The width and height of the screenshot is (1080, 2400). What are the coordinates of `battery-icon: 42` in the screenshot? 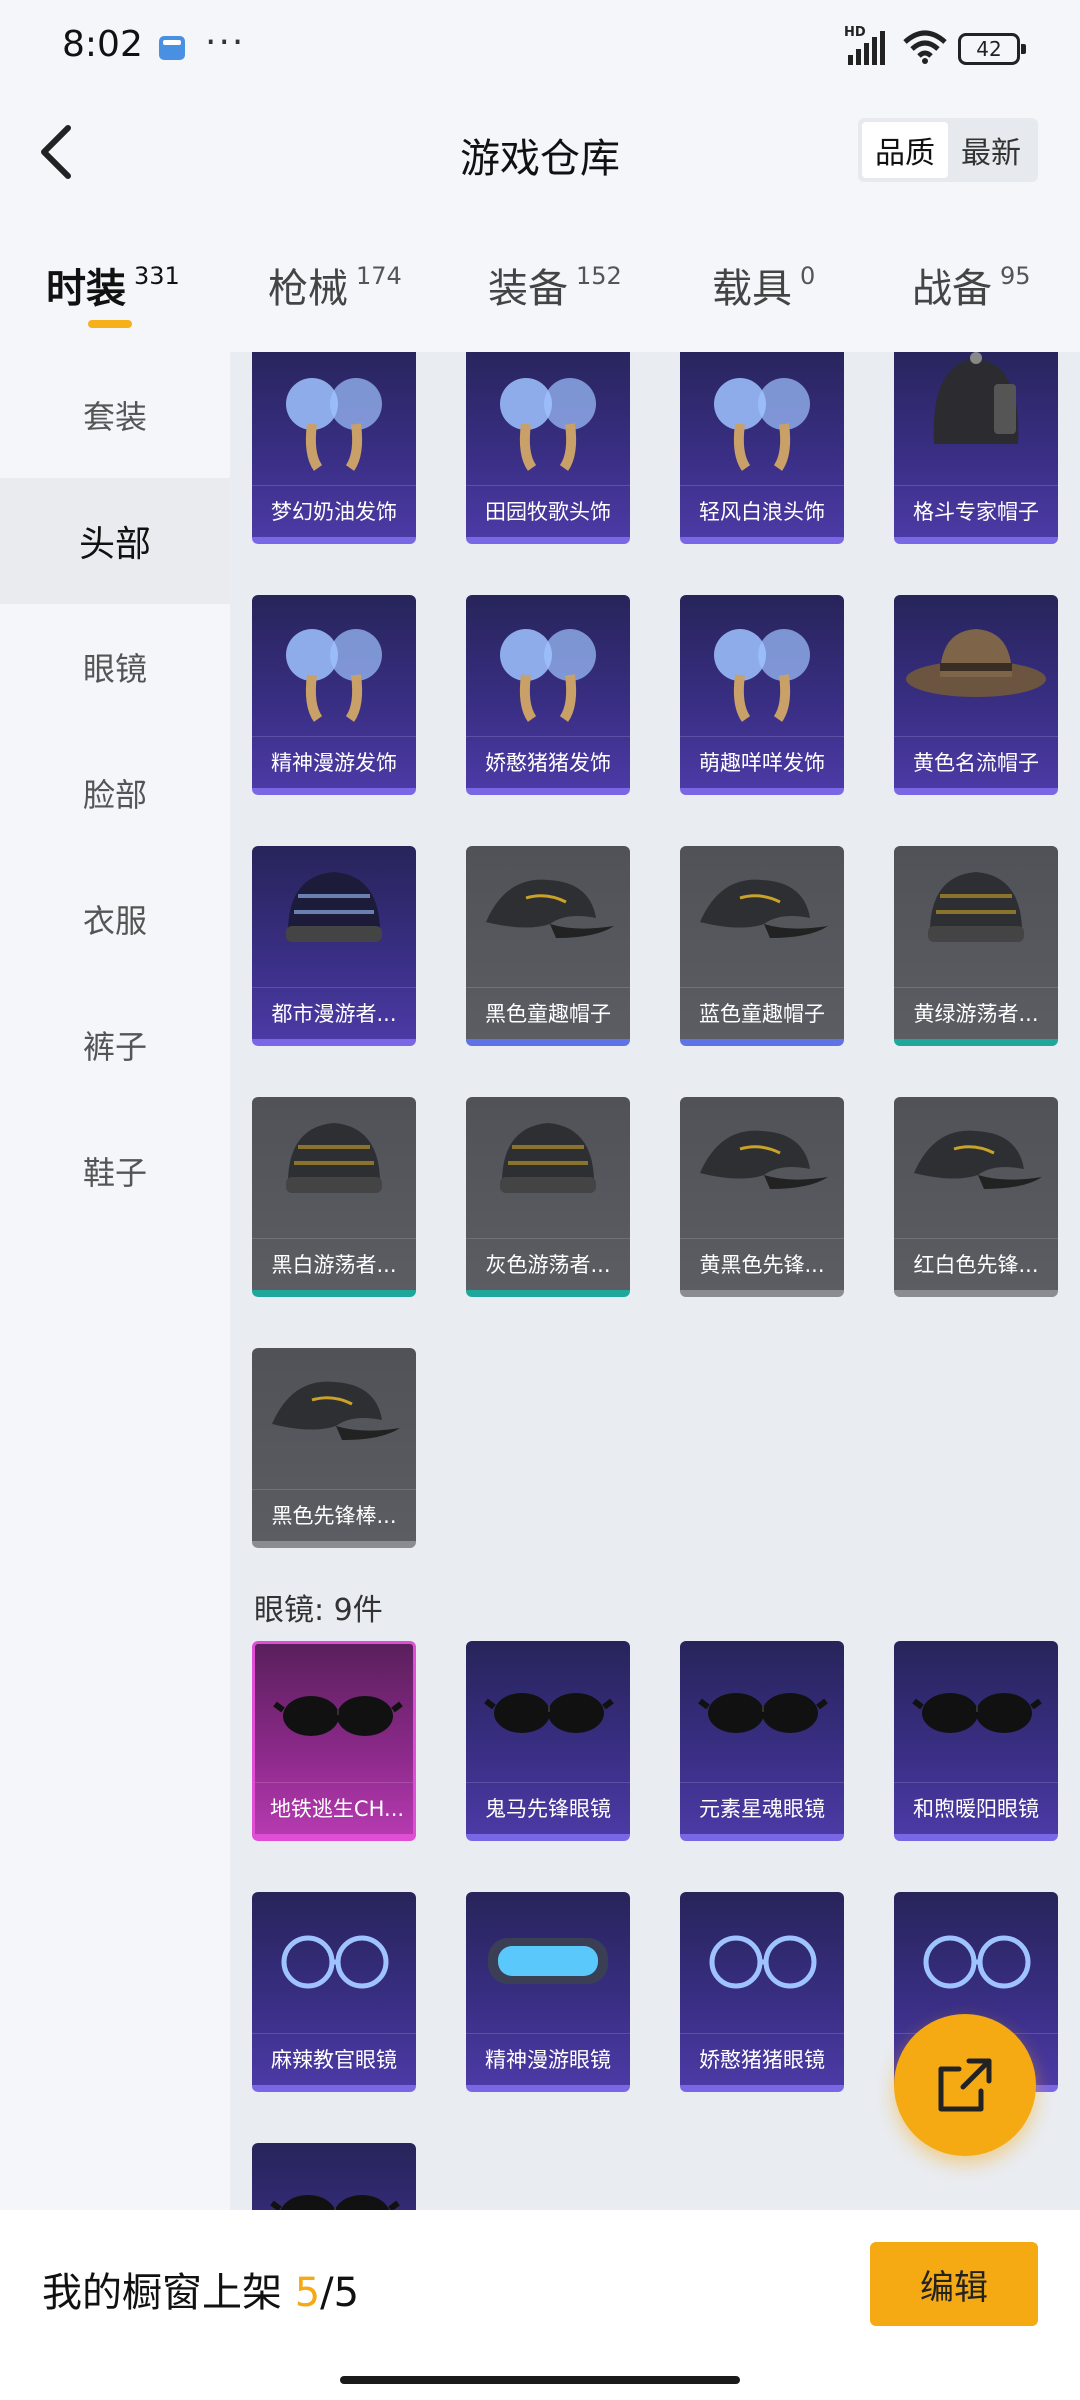 It's located at (992, 49).